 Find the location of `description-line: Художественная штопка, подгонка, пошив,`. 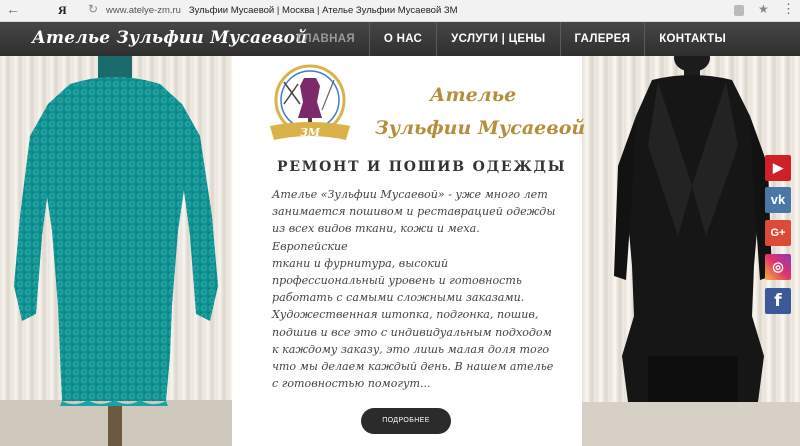

description-line: Художественная штопка, подгонка, пошив, is located at coordinates (405, 315).